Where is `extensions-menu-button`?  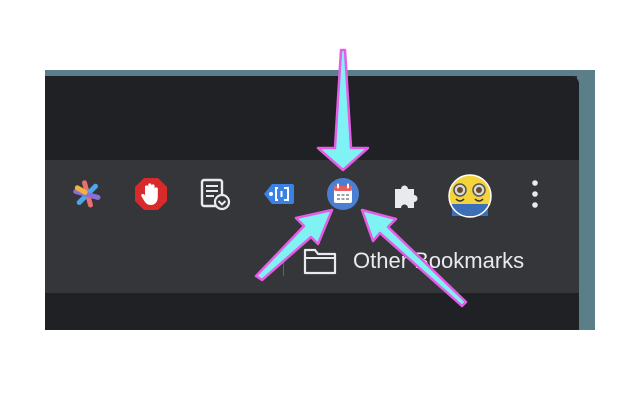
extensions-menu-button is located at coordinates (407, 194).